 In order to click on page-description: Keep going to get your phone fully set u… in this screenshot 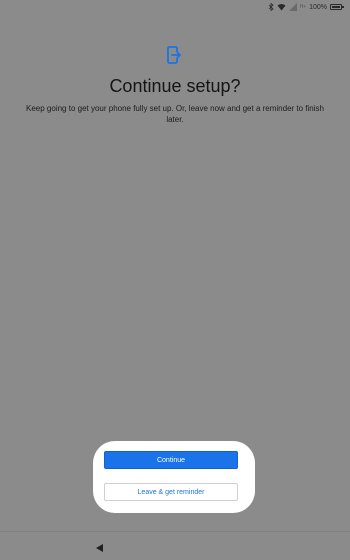, I will do `click(175, 114)`.